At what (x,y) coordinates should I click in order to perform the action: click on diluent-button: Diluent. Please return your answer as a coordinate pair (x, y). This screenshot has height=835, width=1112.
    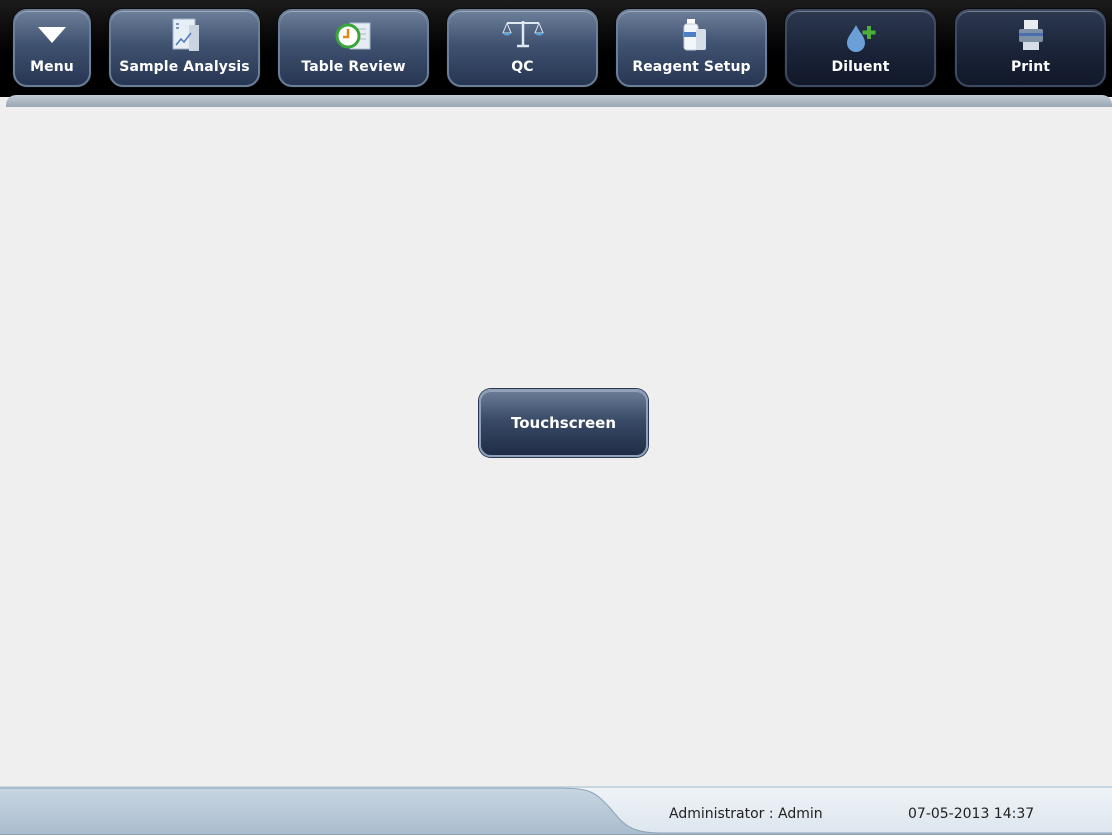
    Looking at the image, I should click on (860, 48).